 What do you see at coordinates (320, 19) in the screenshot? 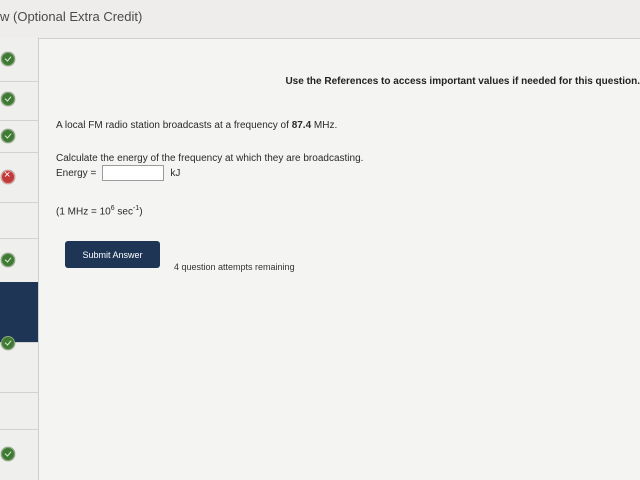
I see `assignment-header: w (Optional Extra Credit)` at bounding box center [320, 19].